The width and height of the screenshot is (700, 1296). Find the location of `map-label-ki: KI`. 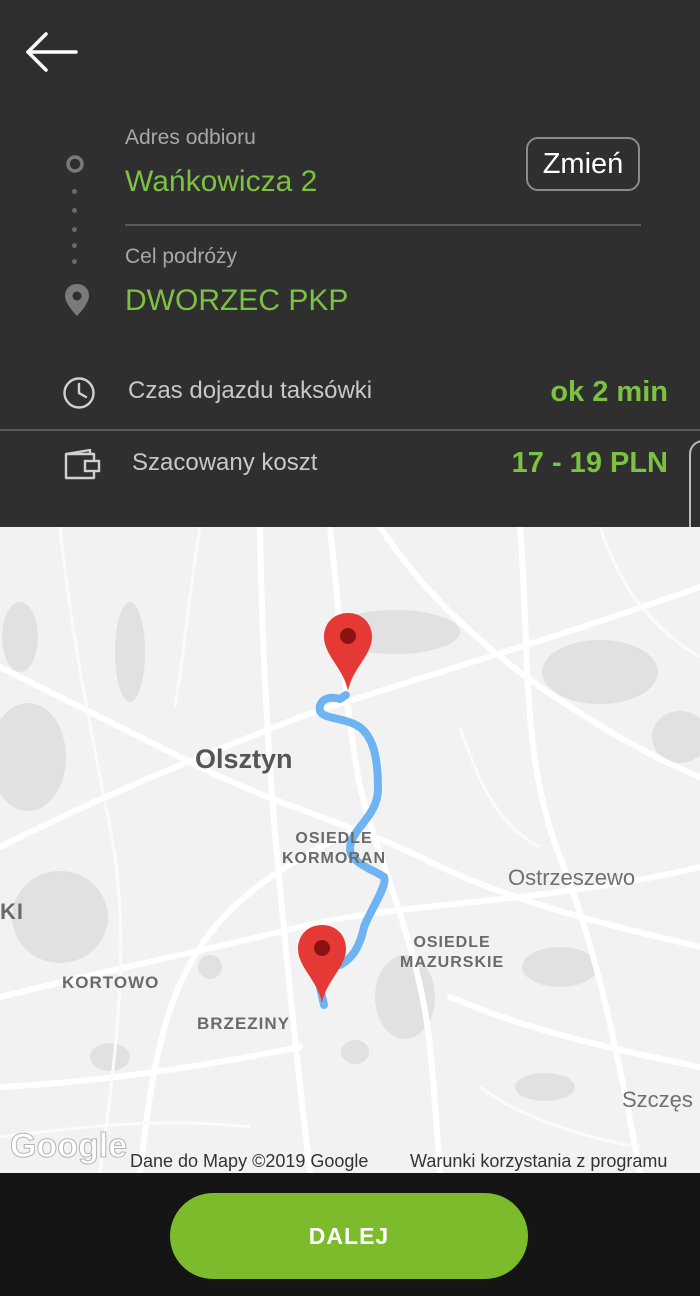

map-label-ki: KI is located at coordinates (12, 911).